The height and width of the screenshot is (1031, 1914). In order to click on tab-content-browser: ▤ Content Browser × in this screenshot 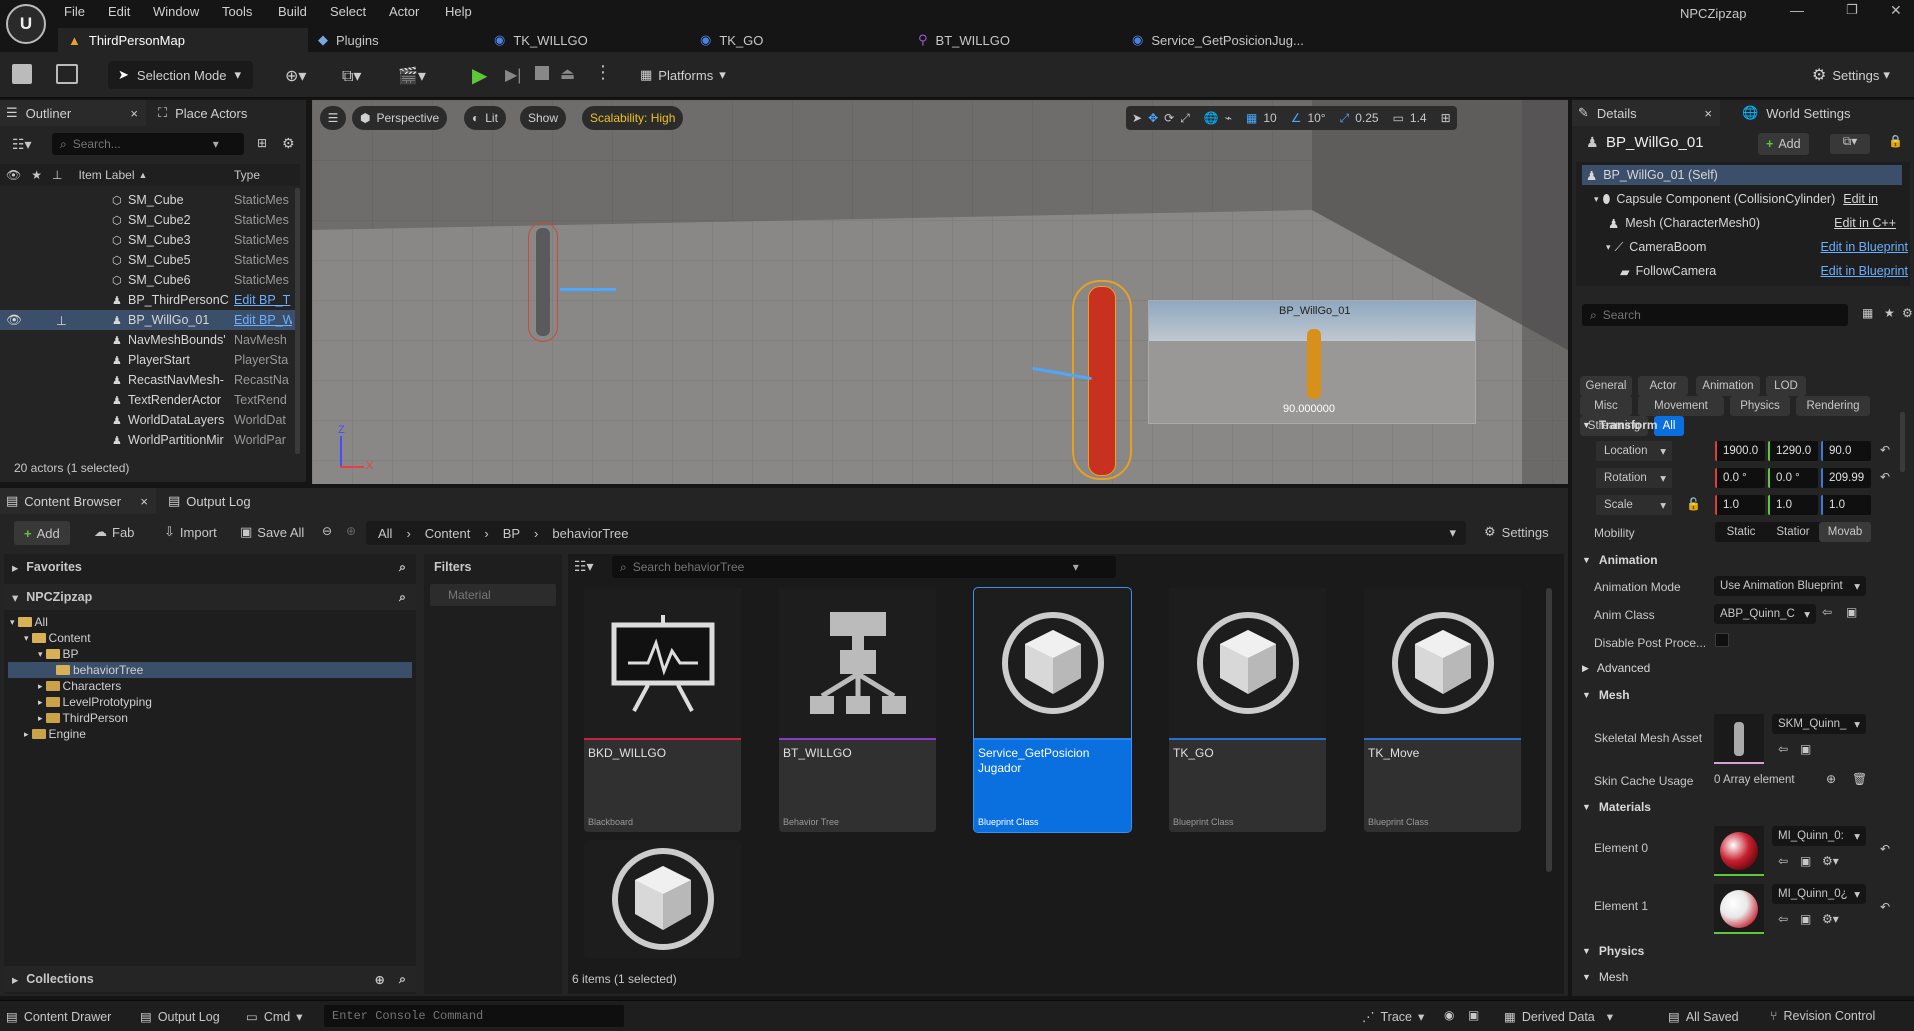, I will do `click(78, 501)`.